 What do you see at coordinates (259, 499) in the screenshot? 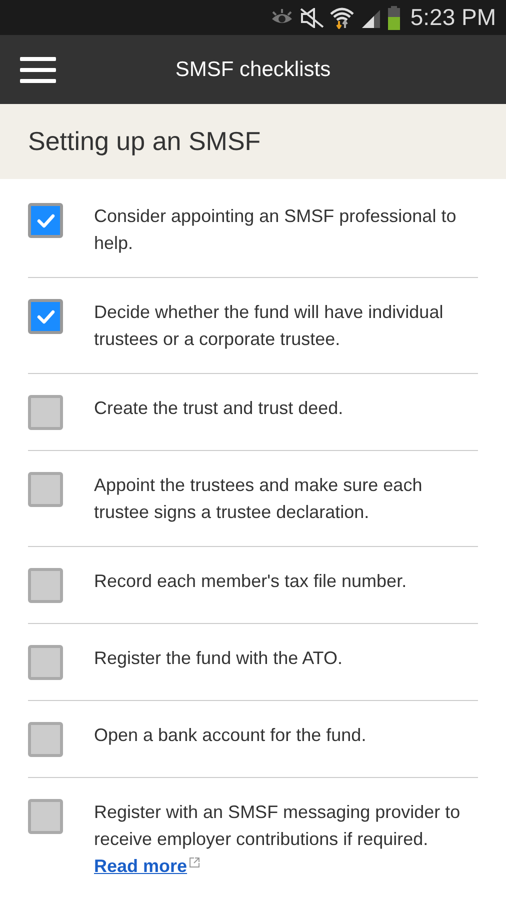
I see `item-text: Appoint the trustees and make sure each trustee signs a trustee declaration.` at bounding box center [259, 499].